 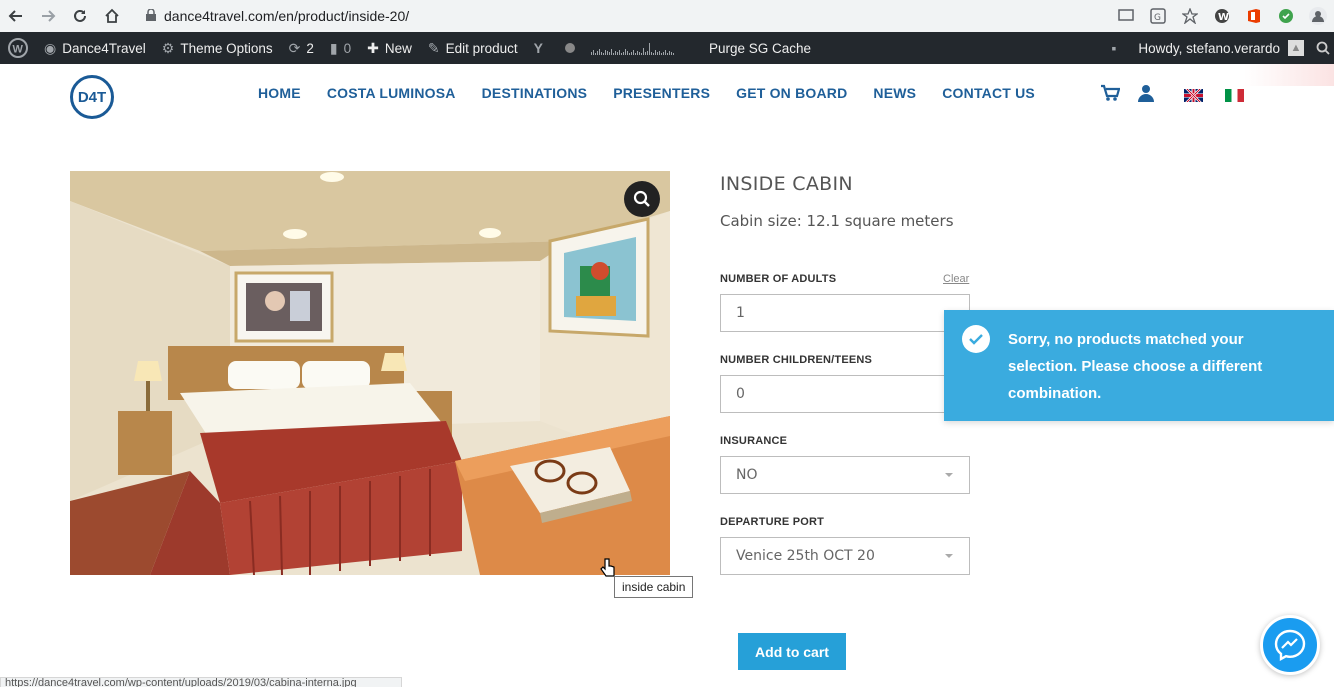 I want to click on nav-get-on-board: GET ON BOARD, so click(x=791, y=93).